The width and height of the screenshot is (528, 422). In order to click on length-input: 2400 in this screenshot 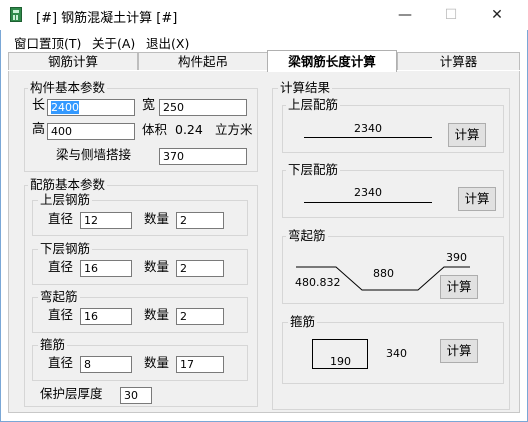, I will do `click(91, 107)`.